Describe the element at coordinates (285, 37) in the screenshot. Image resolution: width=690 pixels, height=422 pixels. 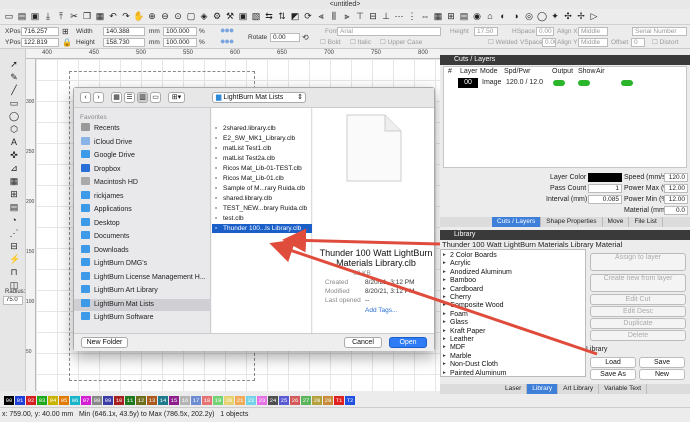
I see `rotate-field: 0.00` at that location.